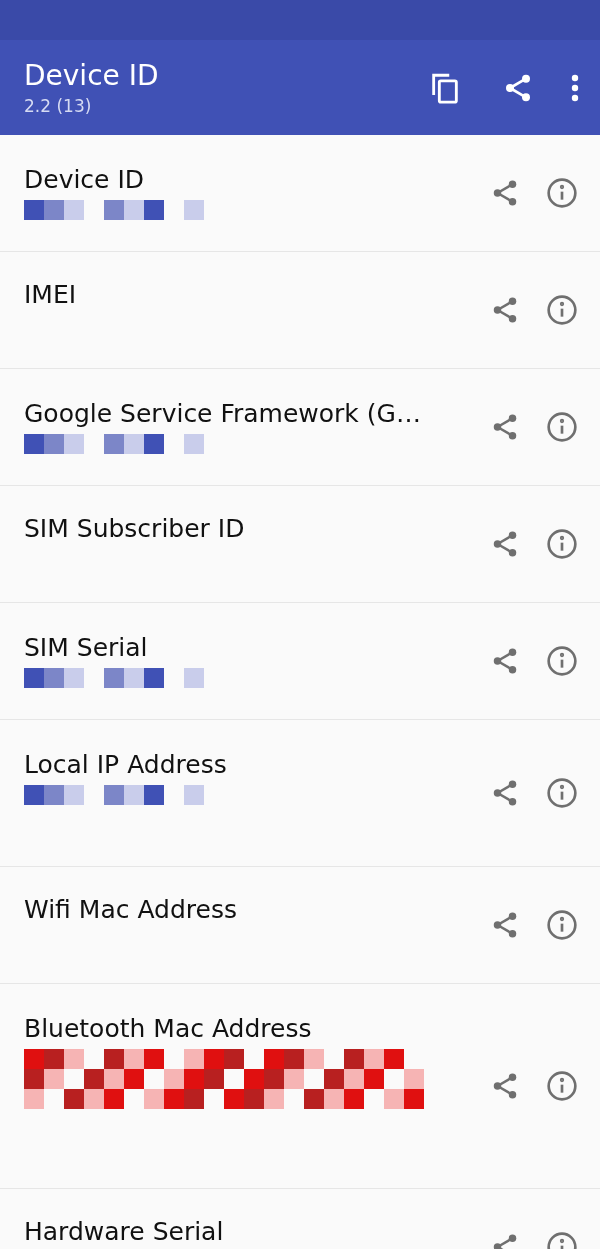  I want to click on item-title: SIM Subscriber ID, so click(135, 528).